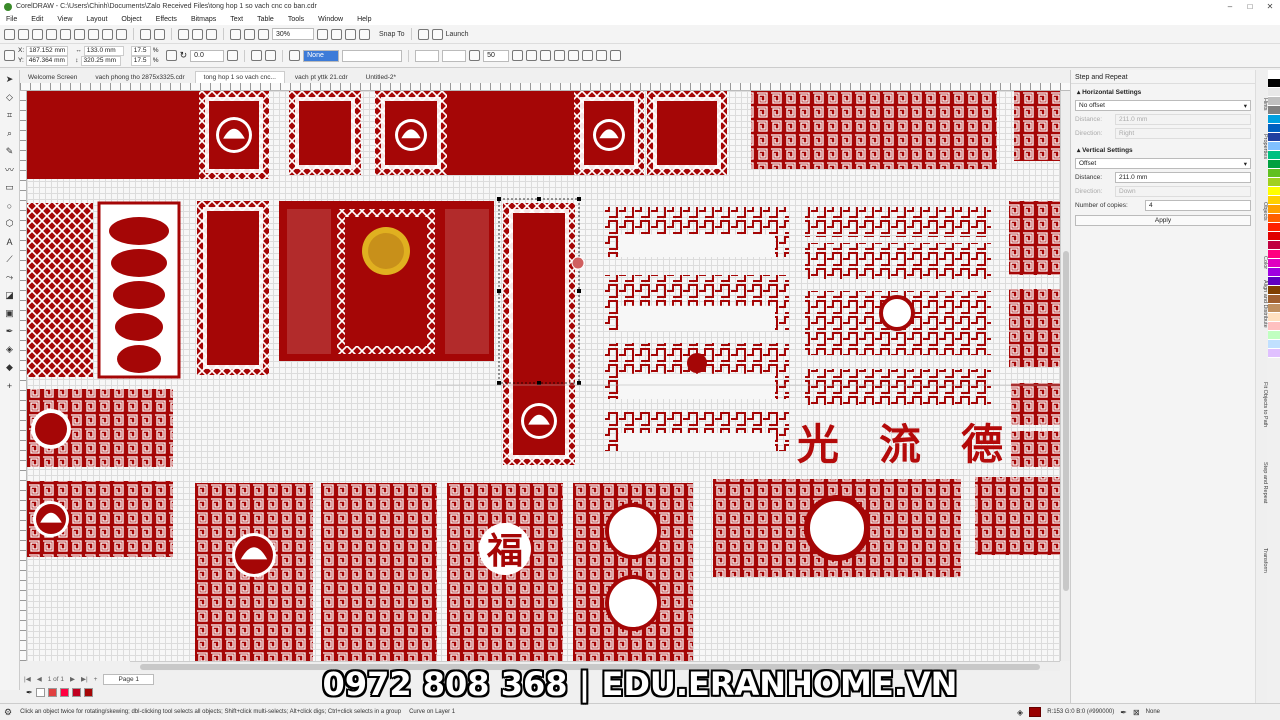 This screenshot has width=1280, height=720. What do you see at coordinates (46, 60) in the screenshot?
I see `y-position-input: 467.364 mm` at bounding box center [46, 60].